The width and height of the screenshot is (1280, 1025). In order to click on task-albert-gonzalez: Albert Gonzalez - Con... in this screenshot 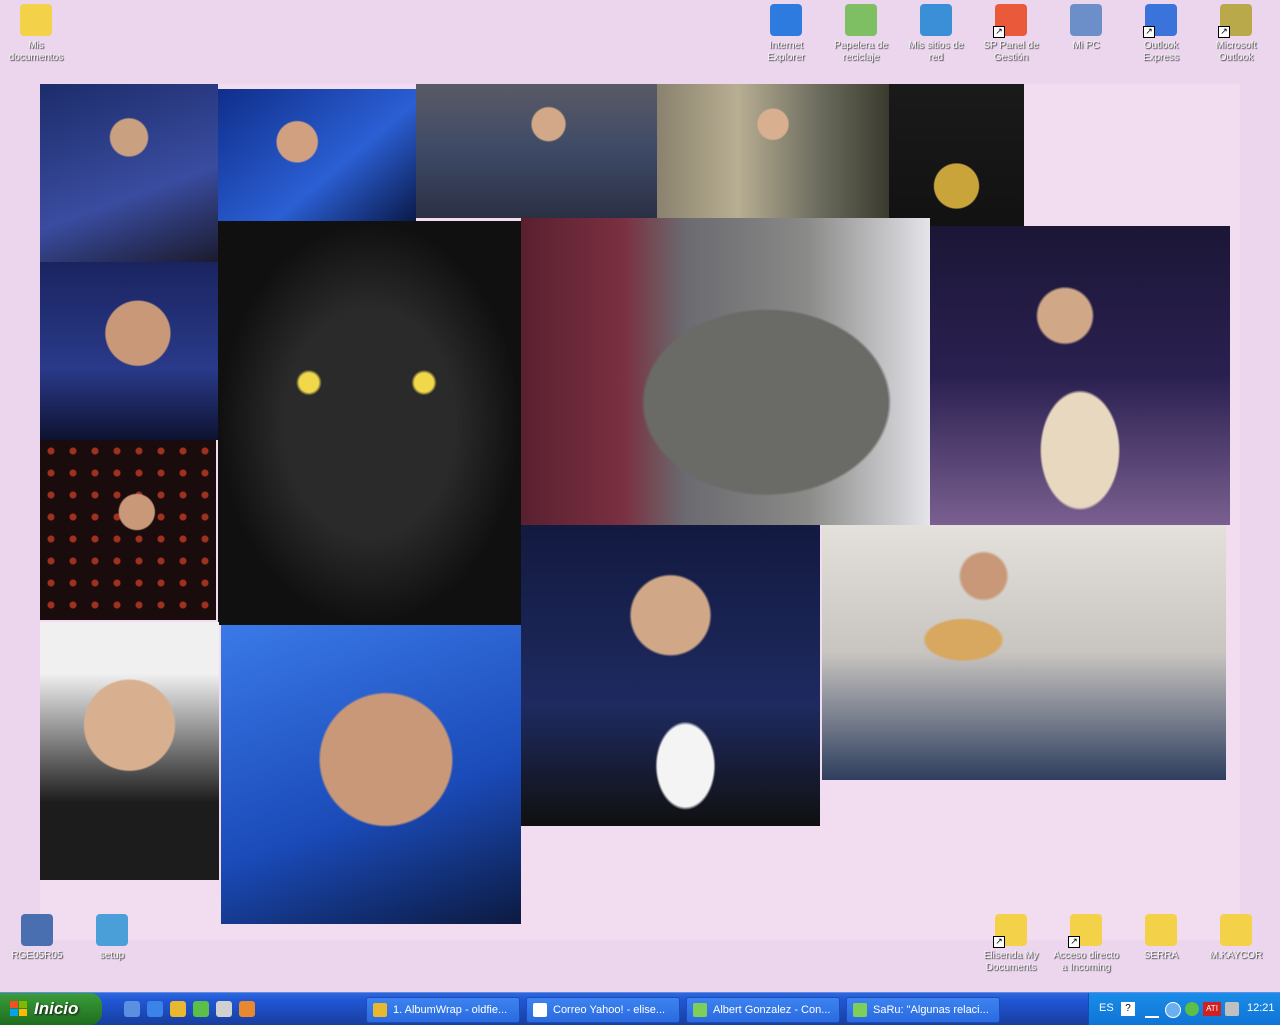, I will do `click(763, 1010)`.